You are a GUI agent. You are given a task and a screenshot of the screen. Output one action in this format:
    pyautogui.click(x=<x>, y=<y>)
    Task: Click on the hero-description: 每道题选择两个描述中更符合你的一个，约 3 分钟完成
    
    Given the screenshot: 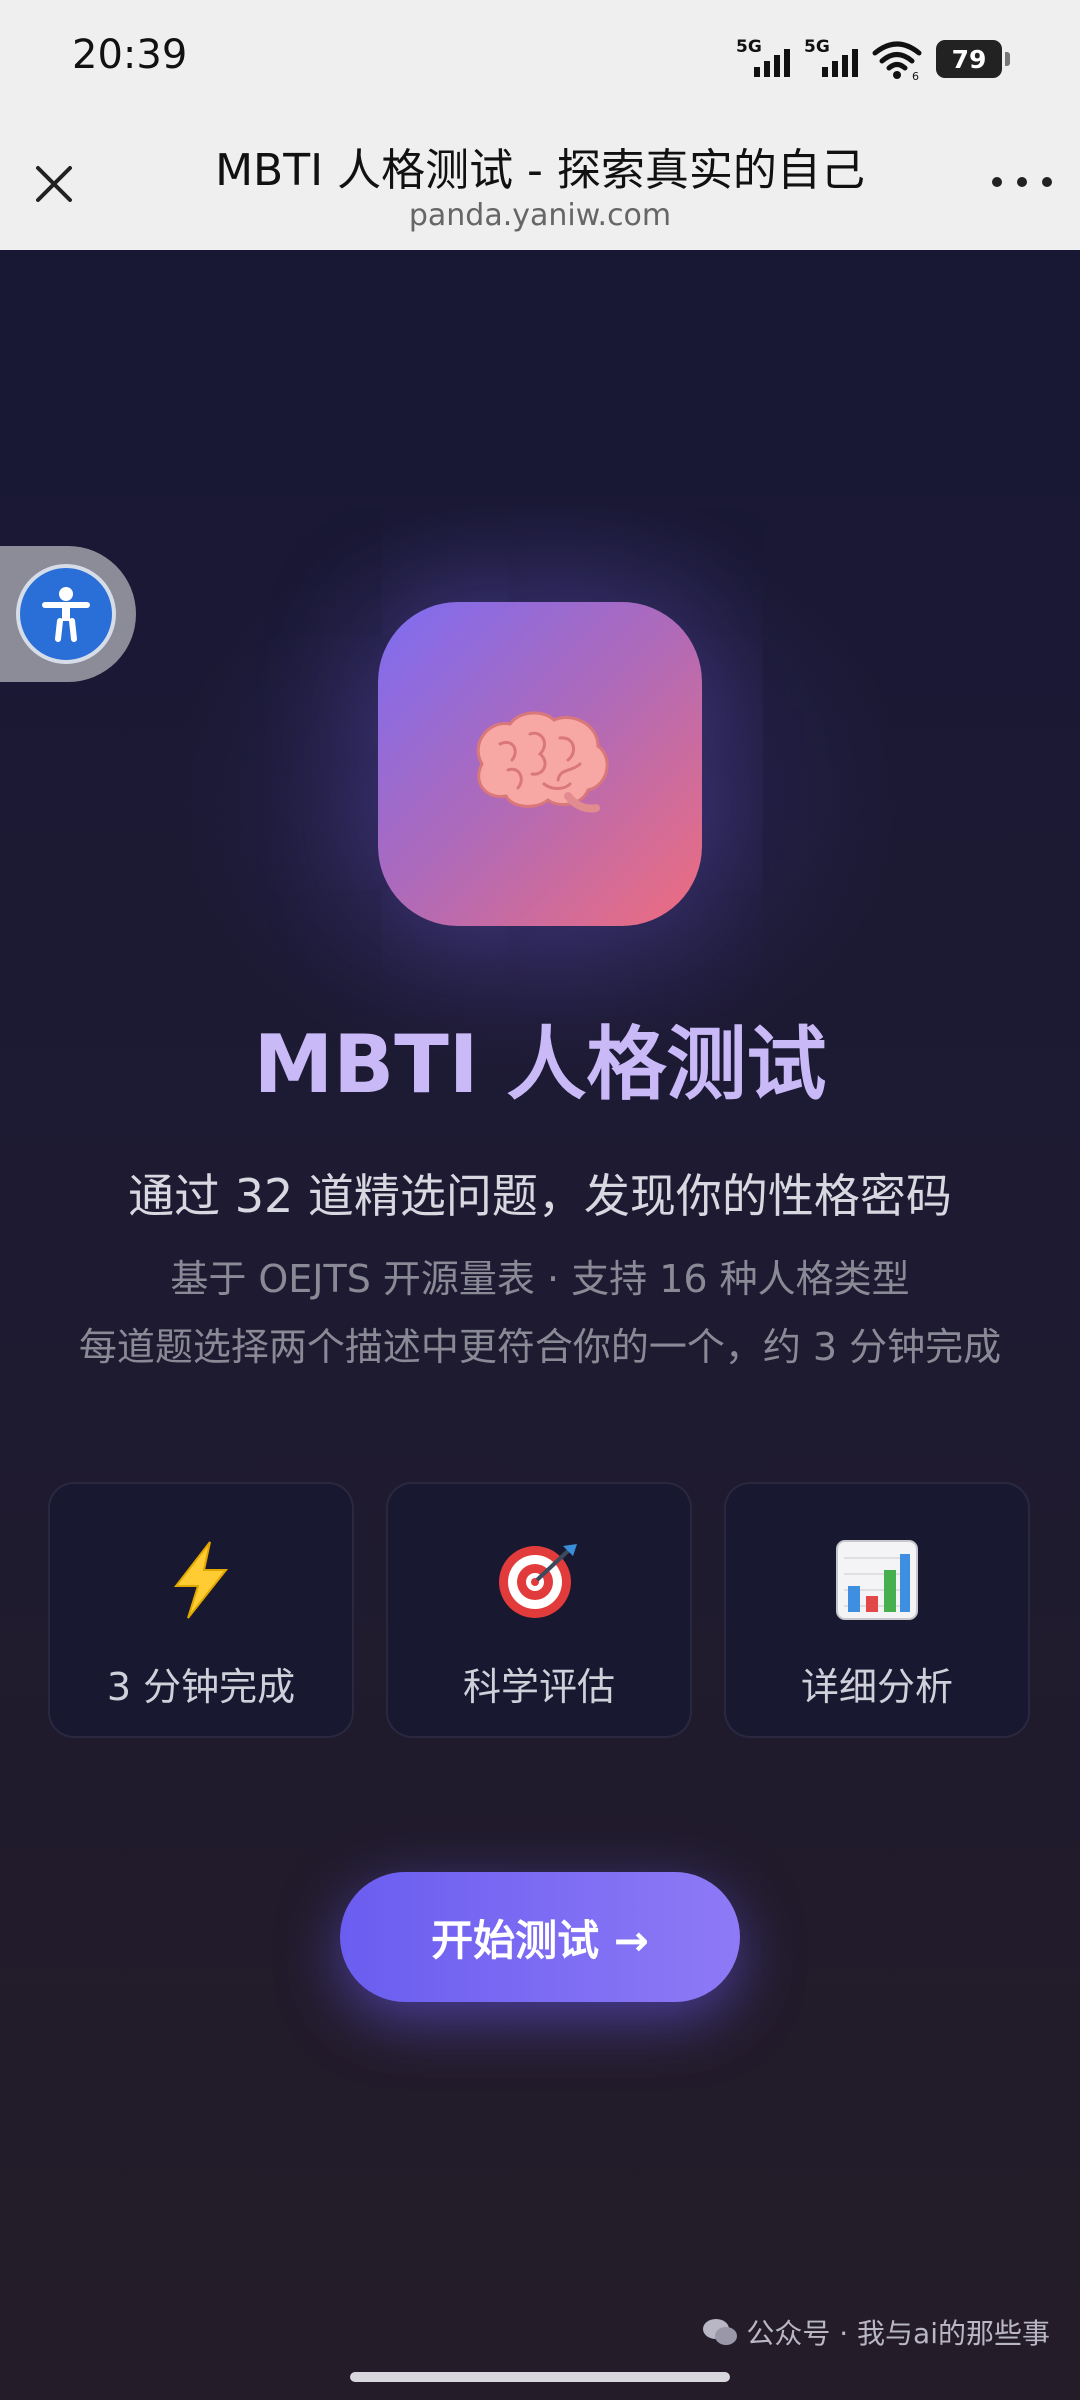 What is the action you would take?
    pyautogui.click(x=540, y=1347)
    